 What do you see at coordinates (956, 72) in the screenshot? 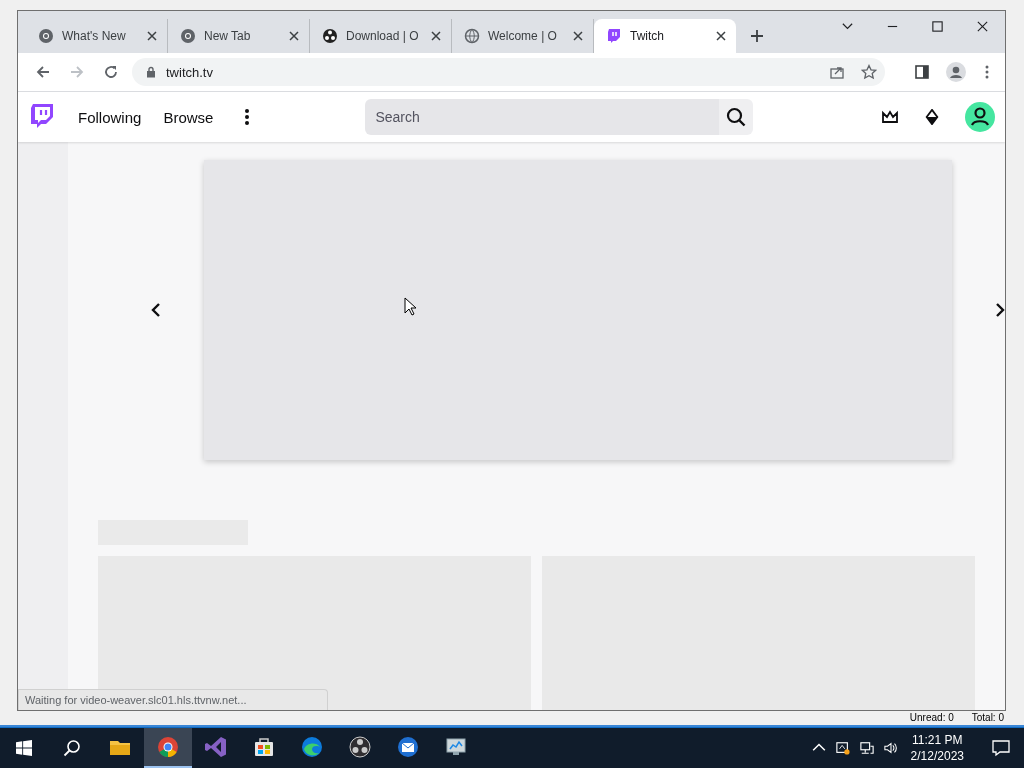
I see `profile-icon` at bounding box center [956, 72].